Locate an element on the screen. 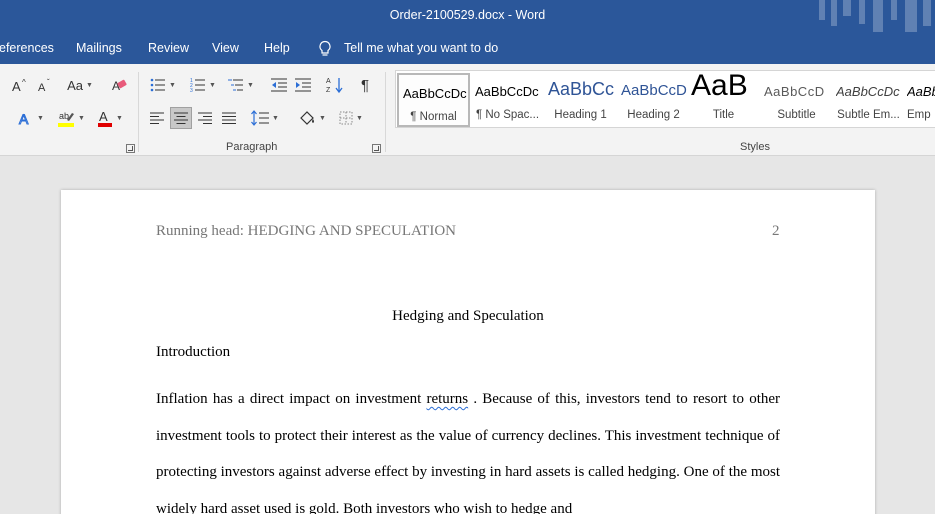  eraser-icon: A is located at coordinates (119, 86).